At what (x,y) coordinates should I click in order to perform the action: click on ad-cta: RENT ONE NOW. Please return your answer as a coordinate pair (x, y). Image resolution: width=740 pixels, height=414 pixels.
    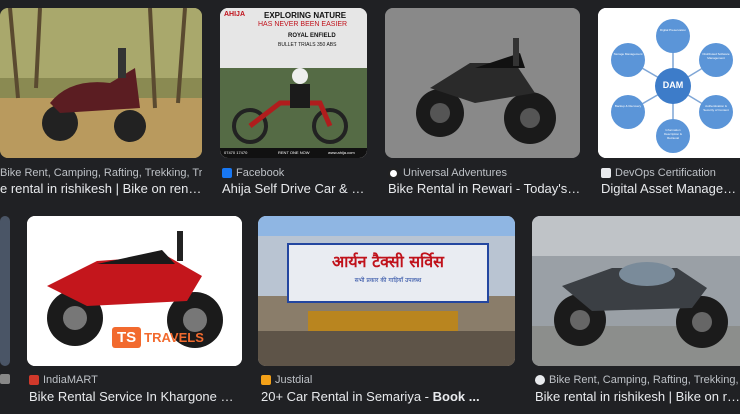
    Looking at the image, I should click on (294, 152).